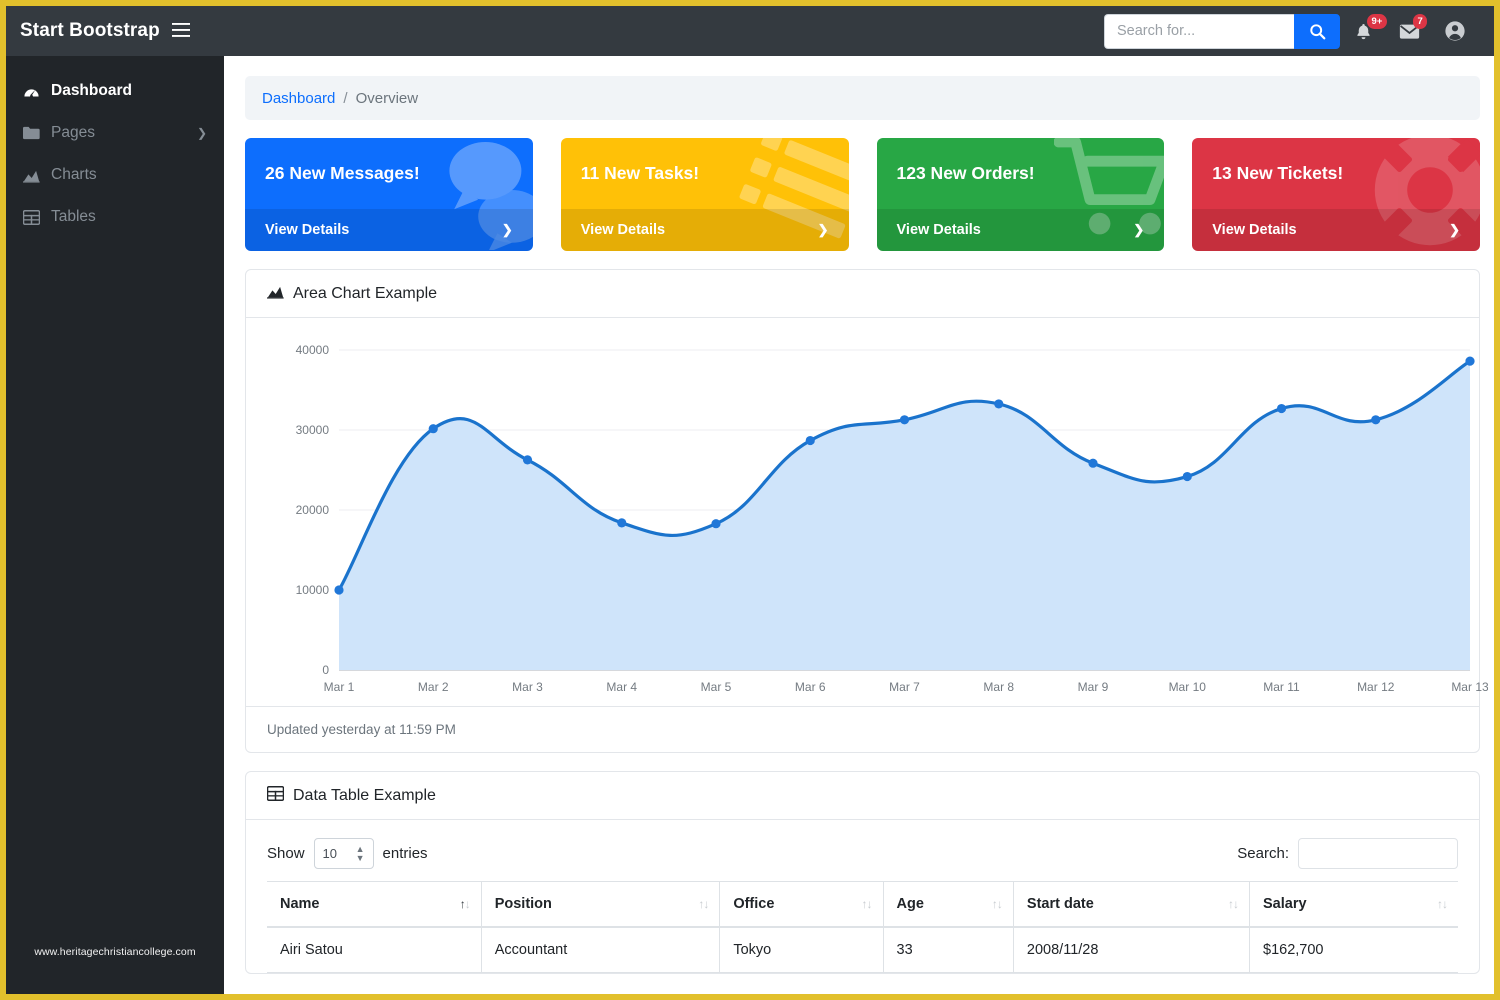 This screenshot has height=1000, width=1500. I want to click on search-button, so click(1317, 31).